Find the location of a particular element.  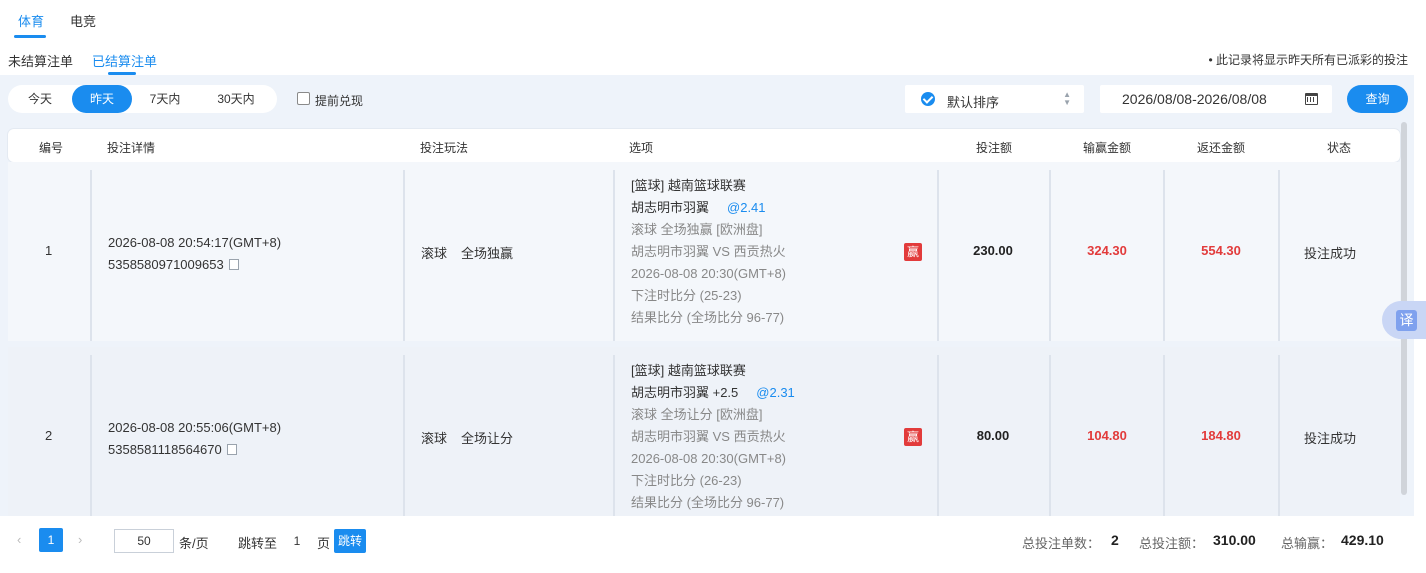

play-name: 全场独赢 is located at coordinates (487, 253).